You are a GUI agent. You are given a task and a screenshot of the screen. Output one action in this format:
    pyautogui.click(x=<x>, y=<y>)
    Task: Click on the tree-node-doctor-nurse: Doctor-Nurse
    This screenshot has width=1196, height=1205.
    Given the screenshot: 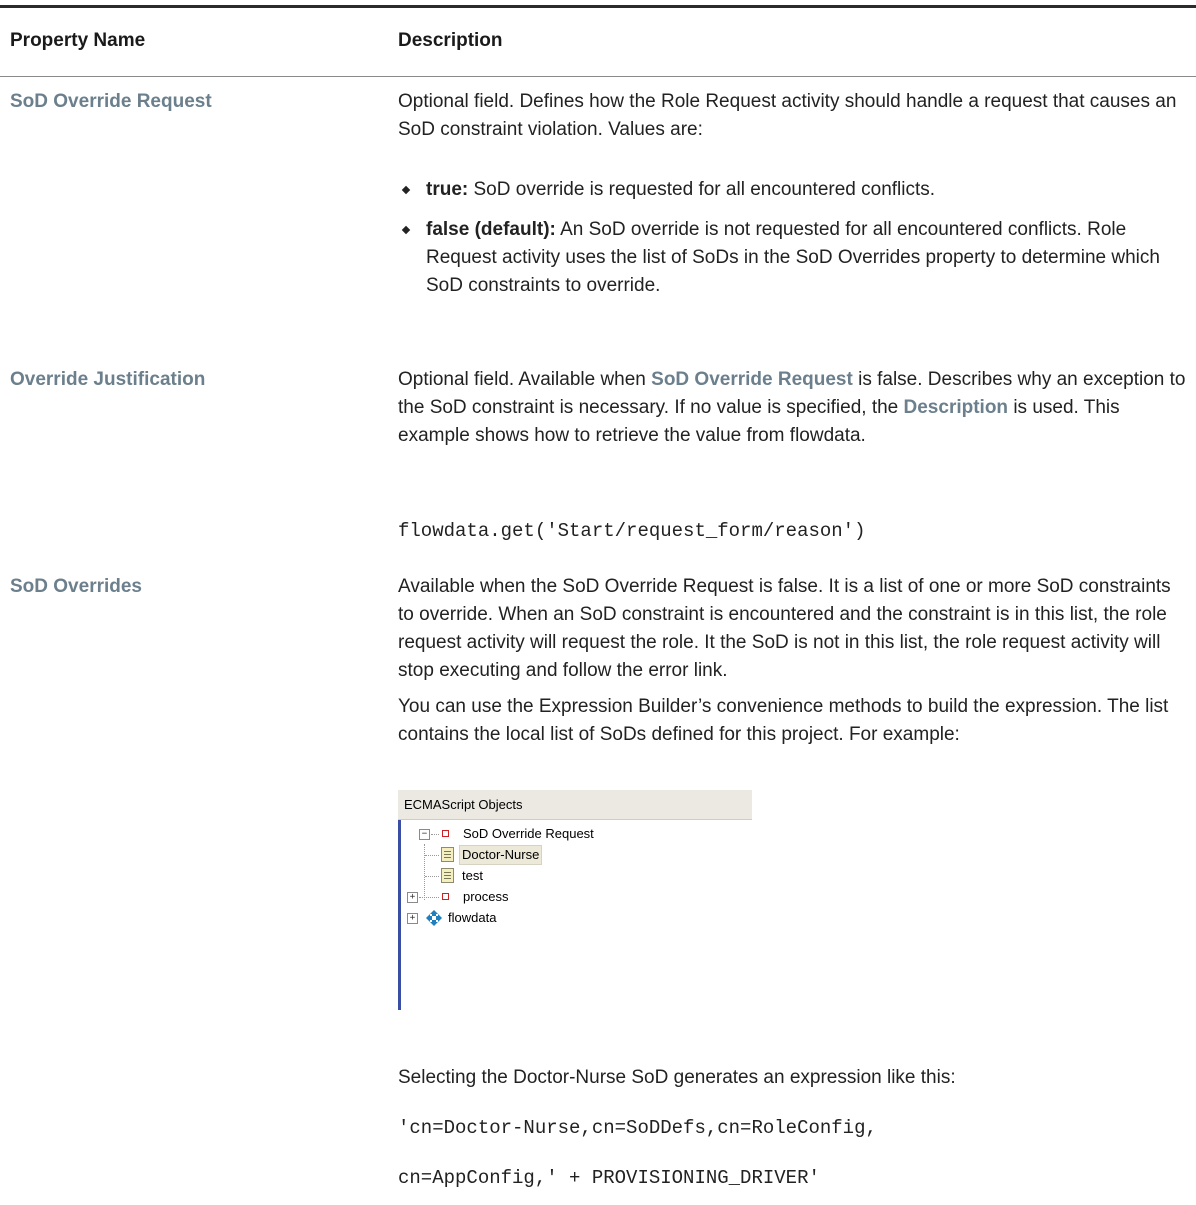 What is the action you would take?
    pyautogui.click(x=573, y=855)
    